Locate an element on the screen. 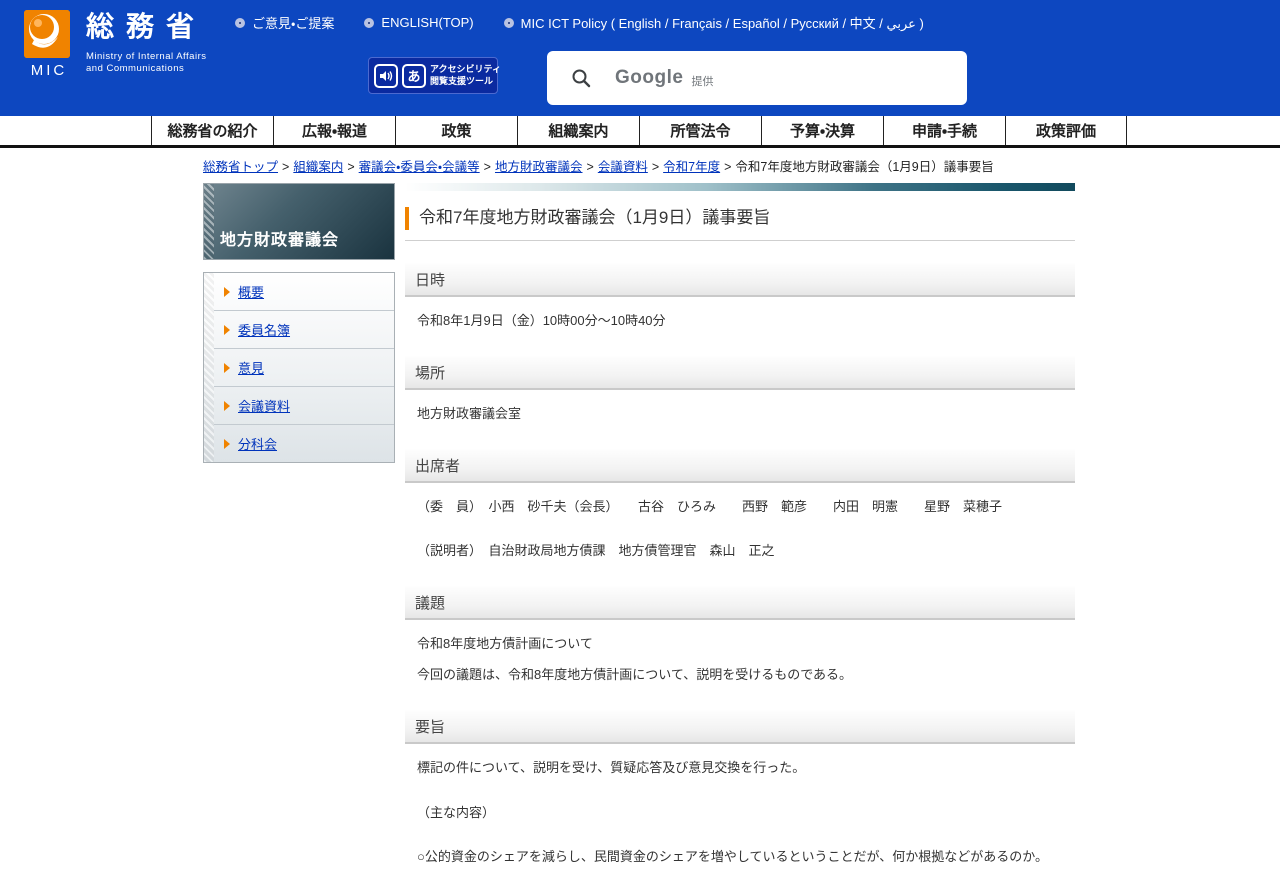  section-heading-place: 場所 is located at coordinates (740, 372).